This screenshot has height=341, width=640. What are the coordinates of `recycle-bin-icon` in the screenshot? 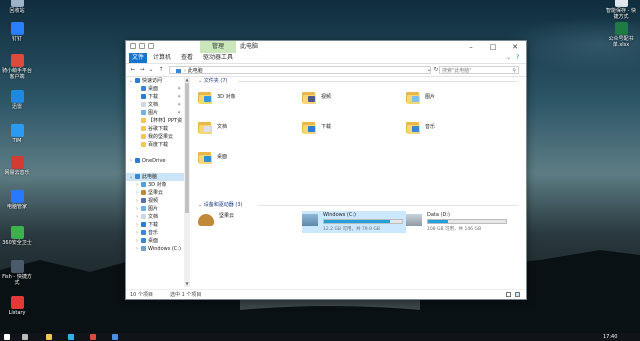 It's located at (17, 3).